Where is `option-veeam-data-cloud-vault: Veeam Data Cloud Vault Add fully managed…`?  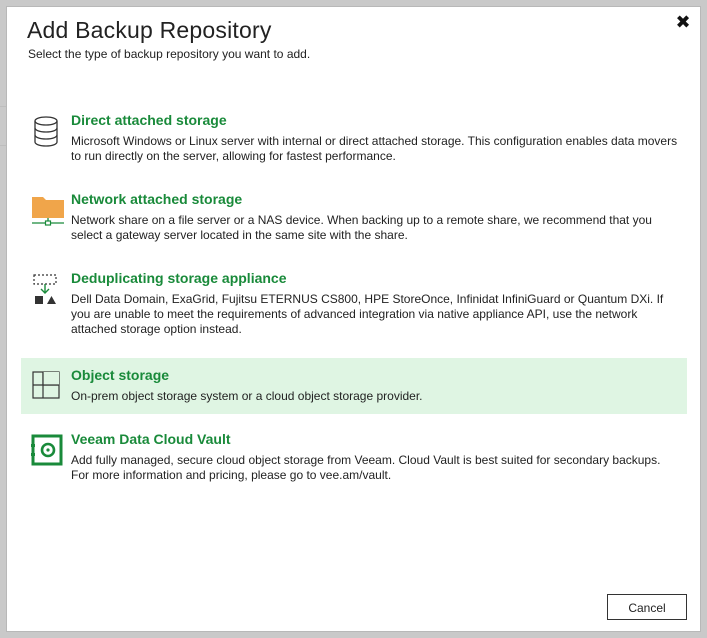
option-veeam-data-cloud-vault: Veeam Data Cloud Vault Add fully managed… is located at coordinates (354, 457).